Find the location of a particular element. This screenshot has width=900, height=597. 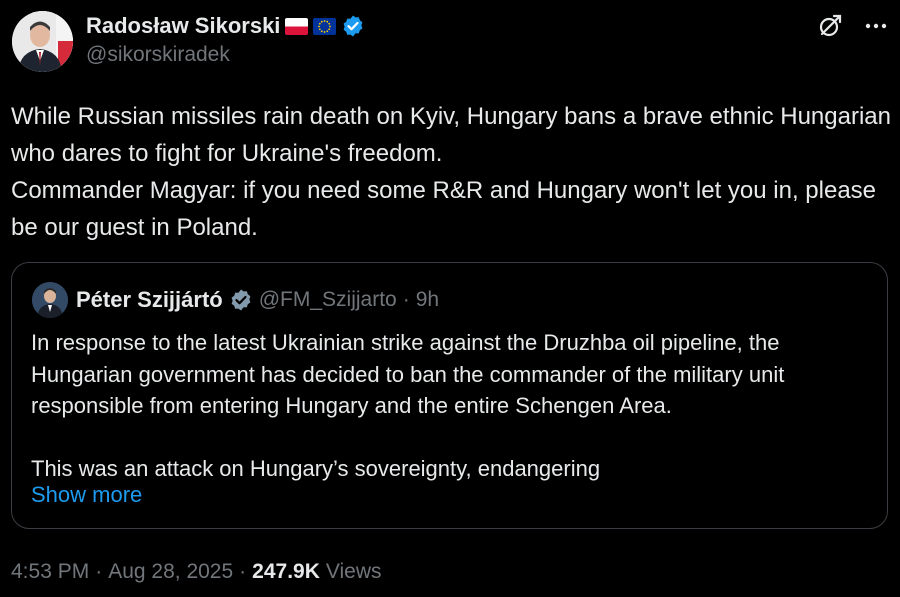

poland-flag-icon is located at coordinates (297, 26).